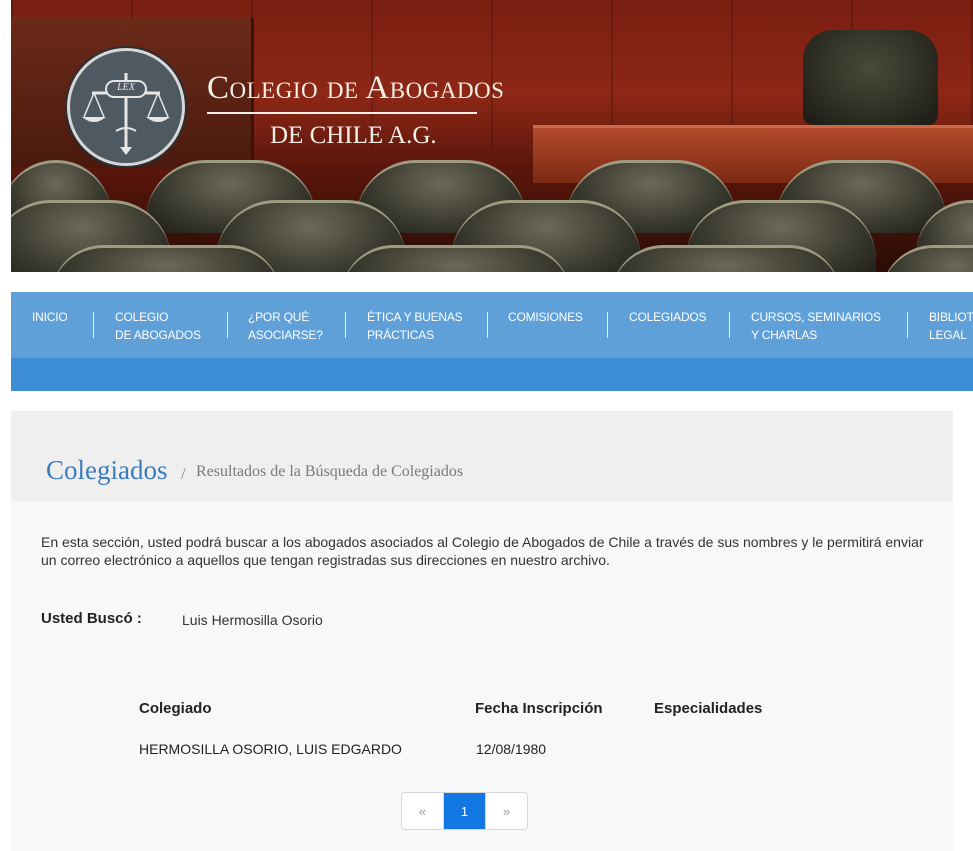 This screenshot has width=973, height=851. Describe the element at coordinates (285, 326) in the screenshot. I see `nav-item-por-que-asociarse: ¿POR QUÉ ASOCIARSE?` at that location.